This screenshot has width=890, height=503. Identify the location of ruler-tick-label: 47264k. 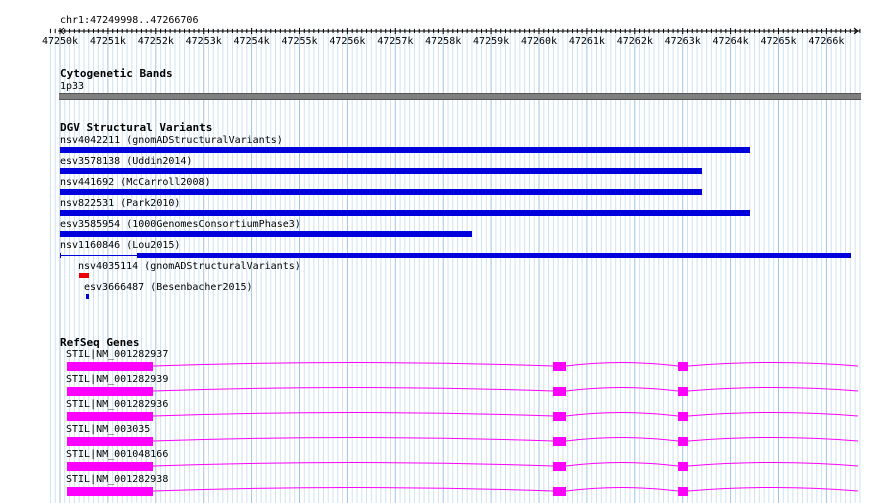
(731, 41).